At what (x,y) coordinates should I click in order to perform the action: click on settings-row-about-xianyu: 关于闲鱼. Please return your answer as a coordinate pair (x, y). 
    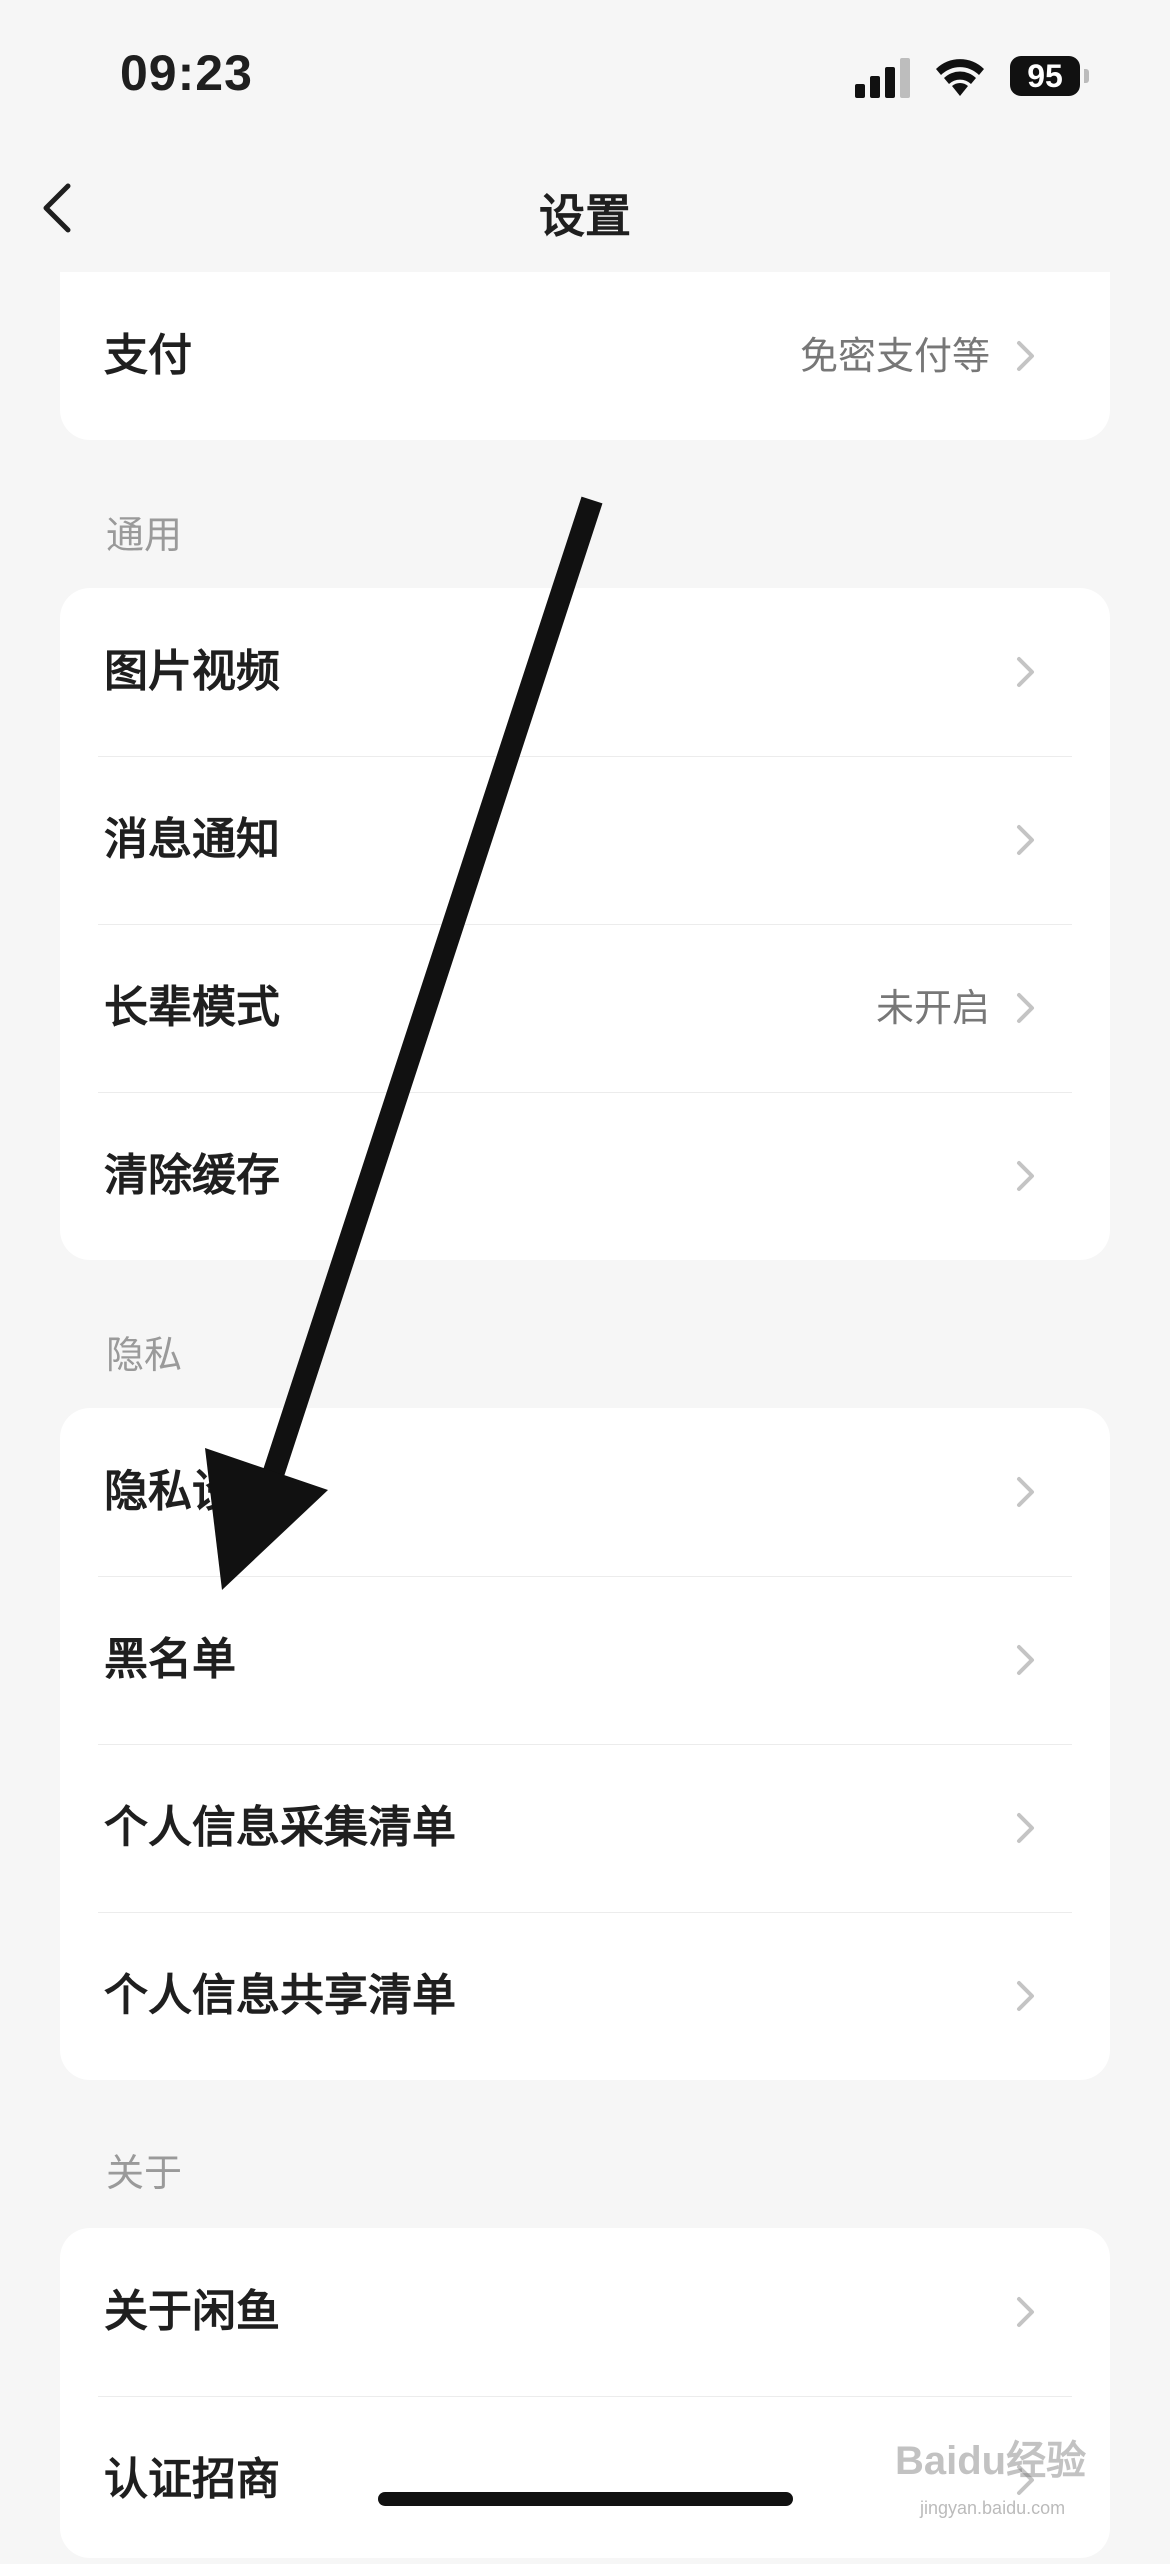
    Looking at the image, I should click on (585, 2312).